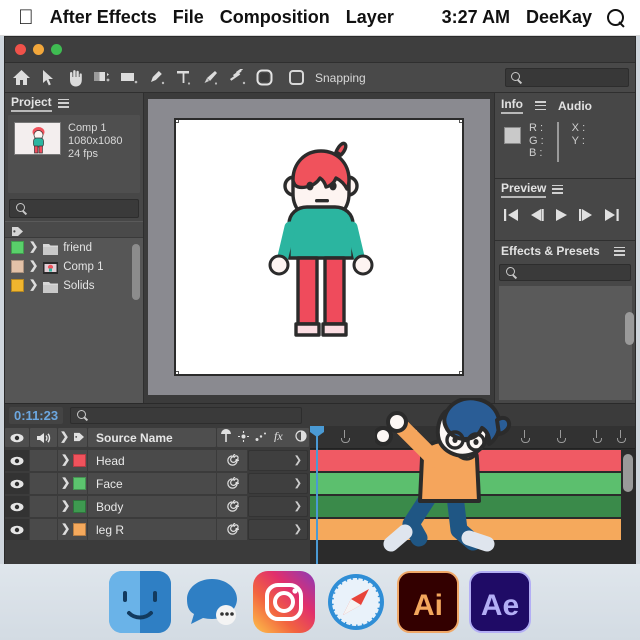  What do you see at coordinates (36, 415) in the screenshot?
I see `current-timecode: 0:11:23` at bounding box center [36, 415].